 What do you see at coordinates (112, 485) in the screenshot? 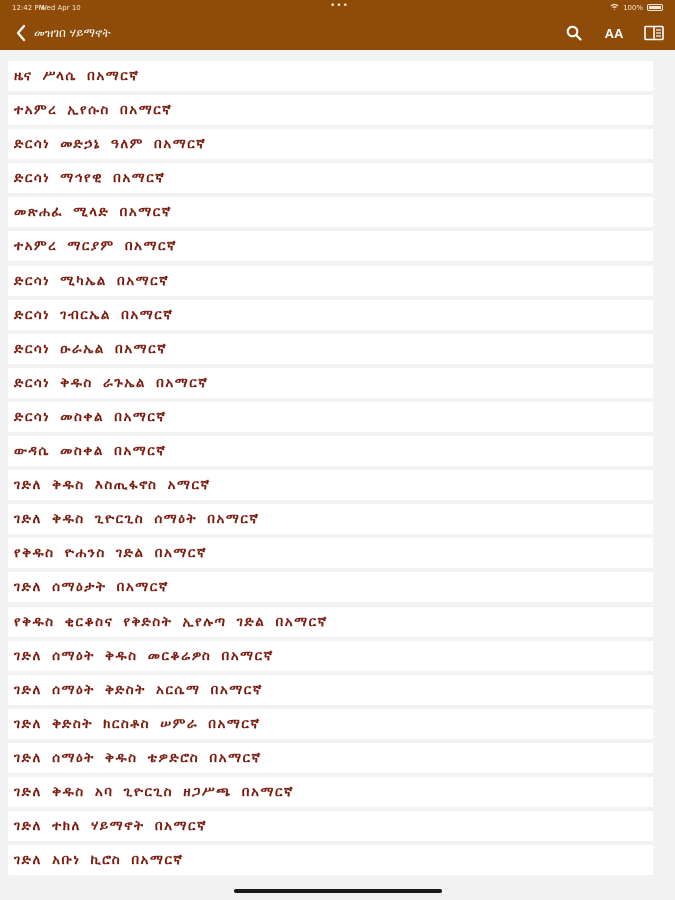
I see `list-item-label: ገድለ ቅዱስ እስጢፋኖስ አማርኛ` at bounding box center [112, 485].